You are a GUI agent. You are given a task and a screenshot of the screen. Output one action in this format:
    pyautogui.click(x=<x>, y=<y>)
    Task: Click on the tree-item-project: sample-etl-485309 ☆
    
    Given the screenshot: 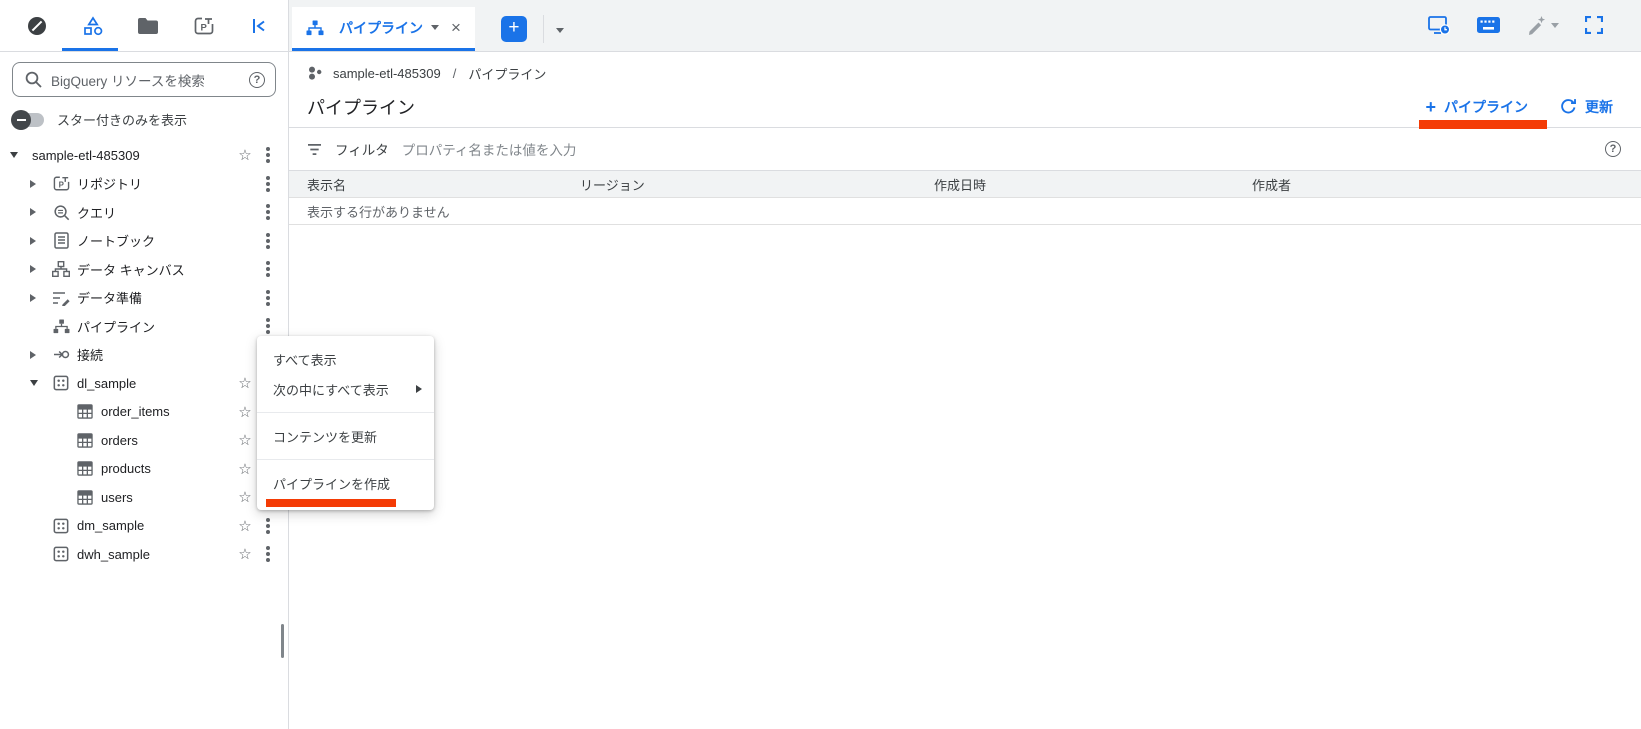 What is the action you would take?
    pyautogui.click(x=144, y=155)
    